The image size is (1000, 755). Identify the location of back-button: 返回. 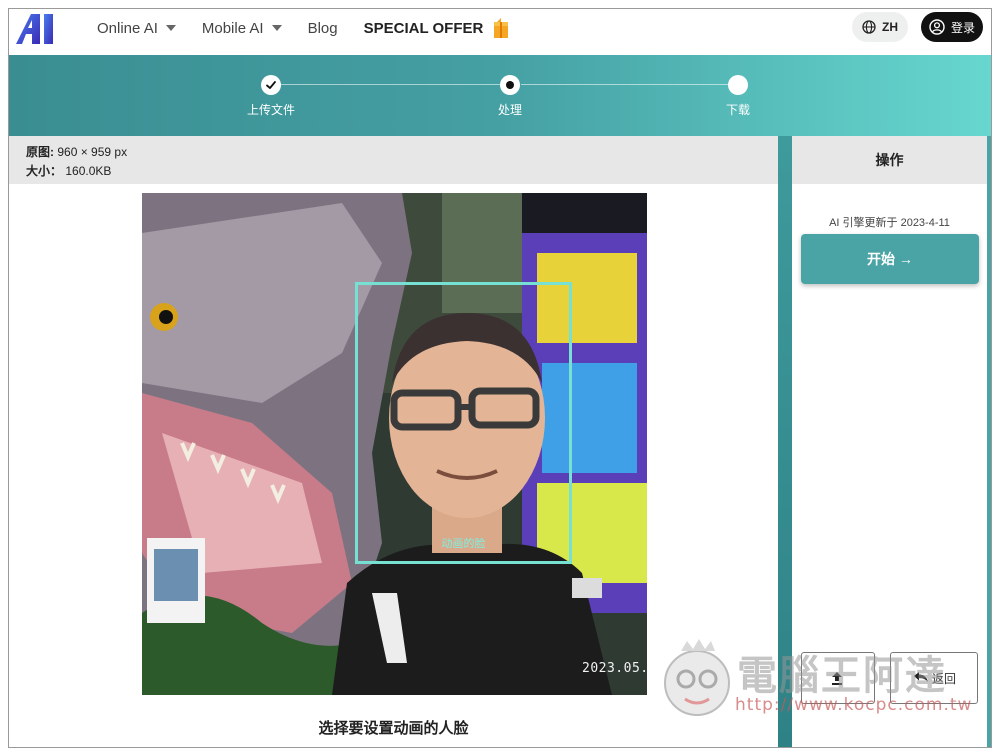
(934, 678).